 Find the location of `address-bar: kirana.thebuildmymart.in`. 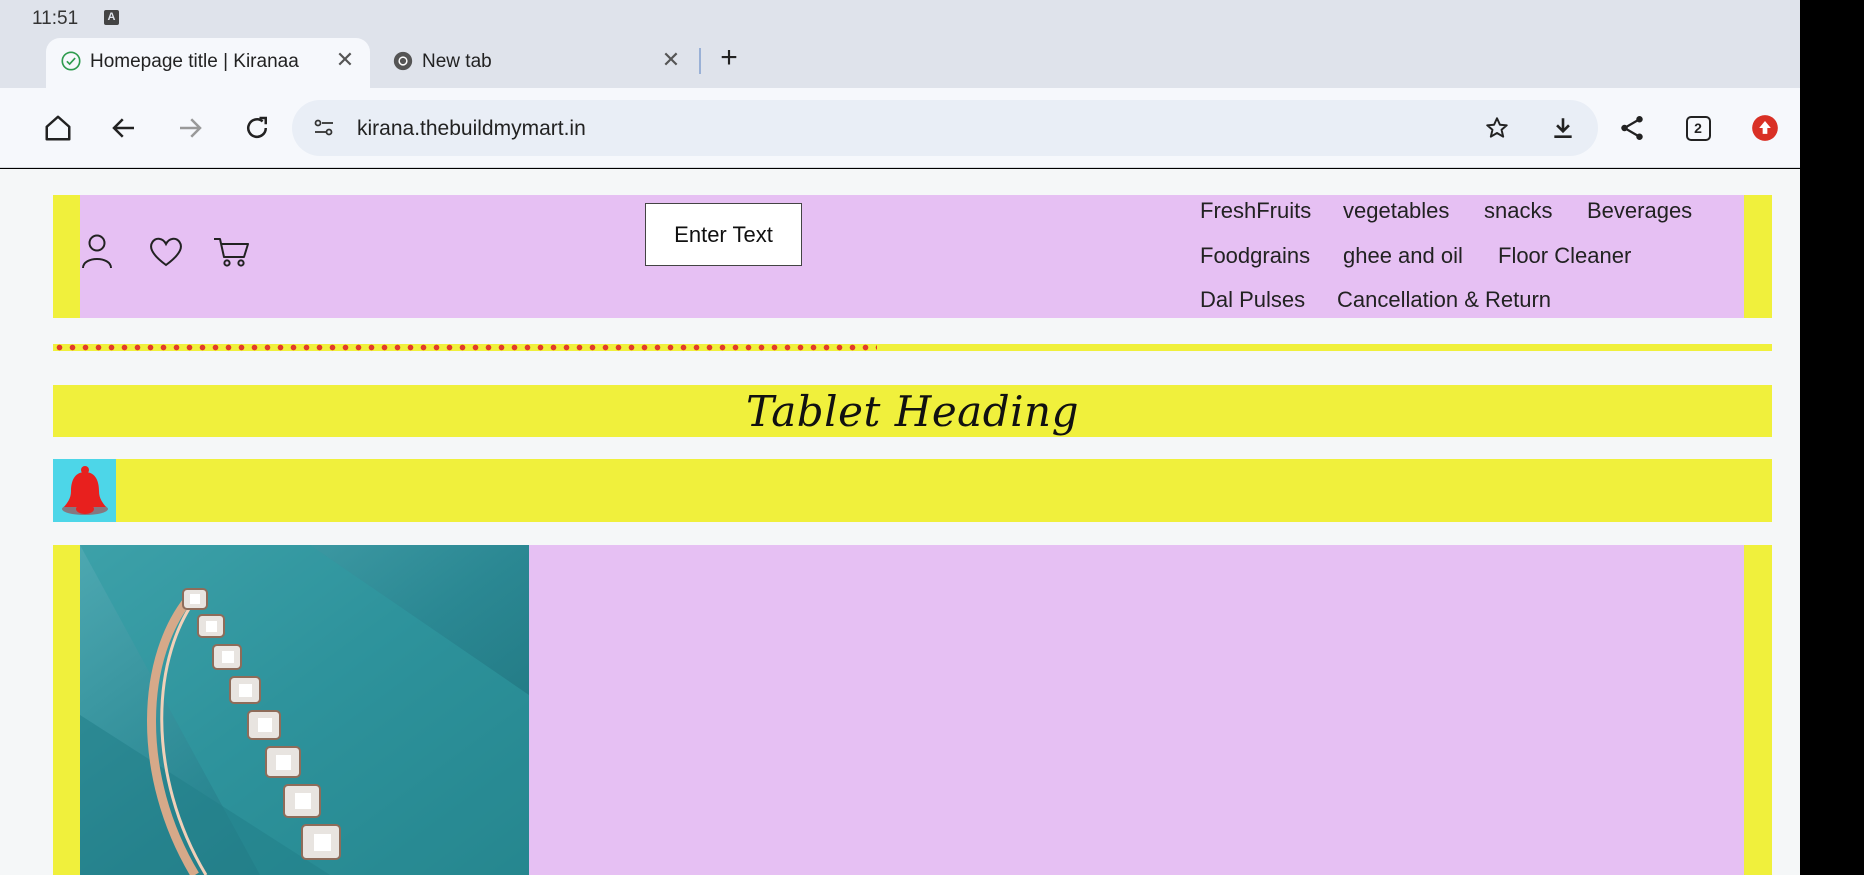

address-bar: kirana.thebuildmymart.in is located at coordinates (945, 128).